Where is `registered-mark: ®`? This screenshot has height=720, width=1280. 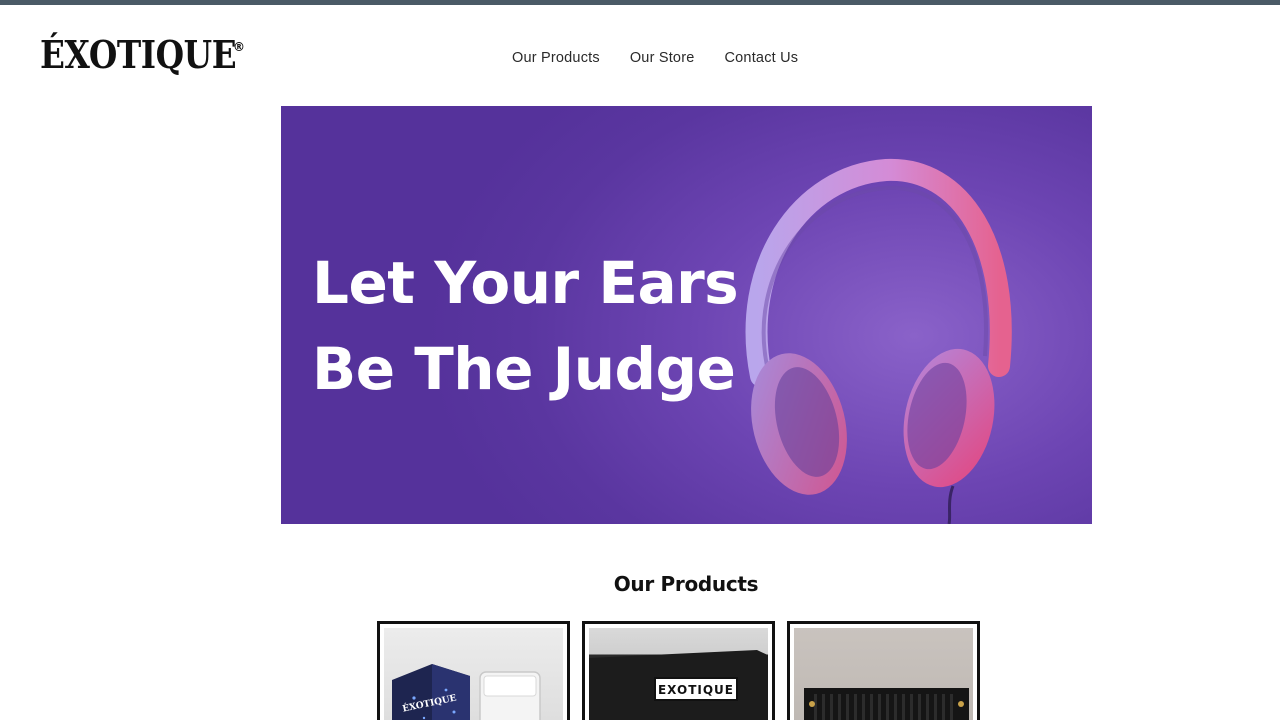 registered-mark: ® is located at coordinates (239, 47).